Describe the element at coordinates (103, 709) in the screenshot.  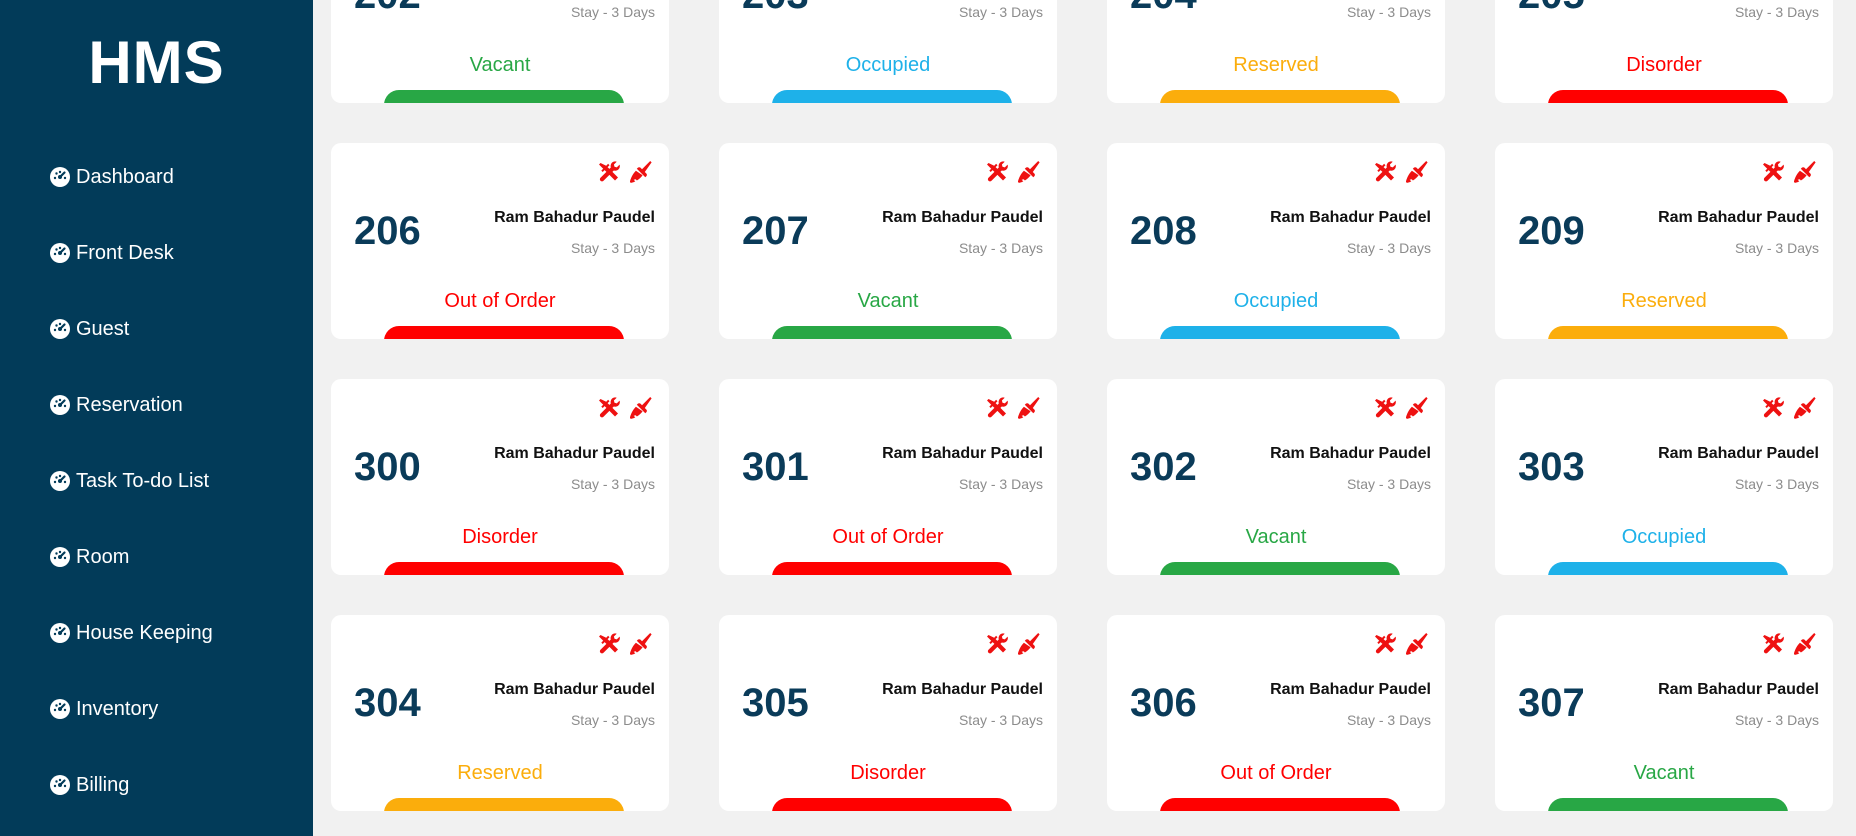
I see `sidebar-item-inventory: Inventory` at that location.